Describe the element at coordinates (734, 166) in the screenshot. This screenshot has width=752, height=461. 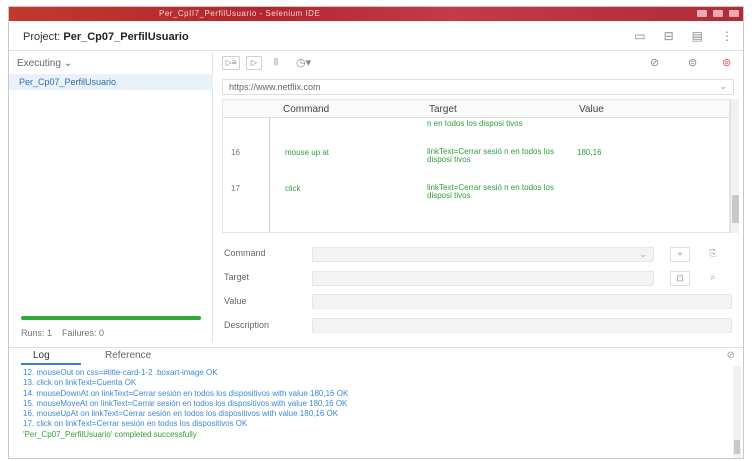
I see `table-scrollbar` at that location.